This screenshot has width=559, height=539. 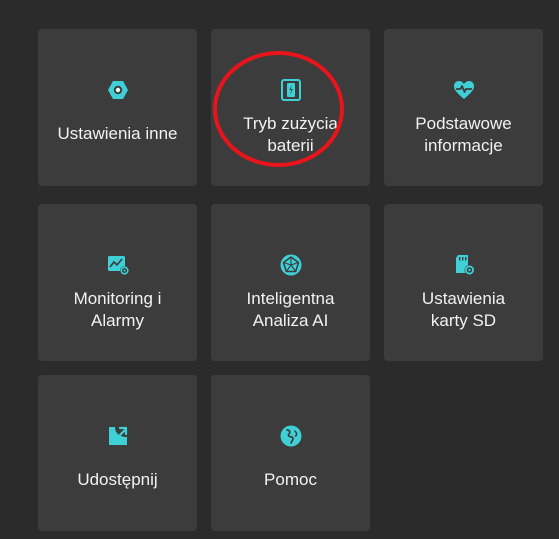 I want to click on tile-help: Pomoc, so click(x=290, y=453).